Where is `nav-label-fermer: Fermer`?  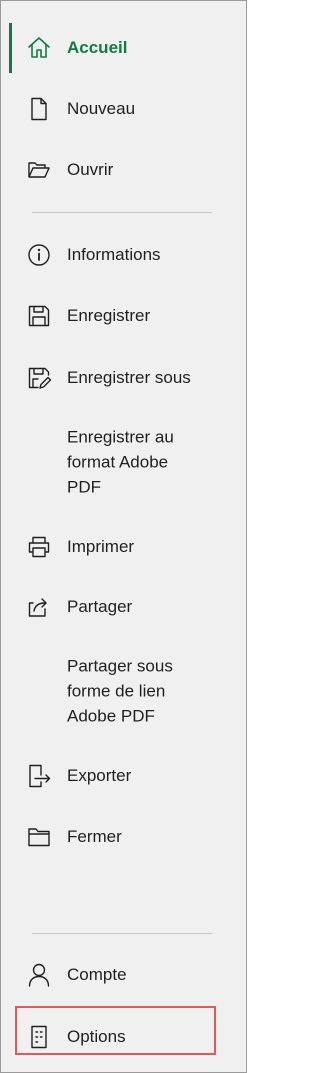
nav-label-fermer: Fermer is located at coordinates (94, 836).